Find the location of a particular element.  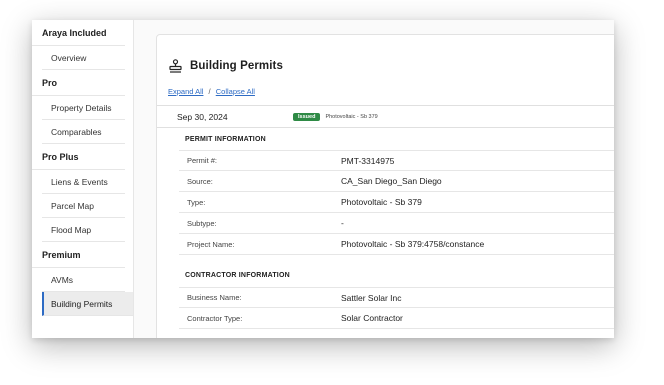

expand-collapse-links: Expand All / Collapse All is located at coordinates (211, 91).